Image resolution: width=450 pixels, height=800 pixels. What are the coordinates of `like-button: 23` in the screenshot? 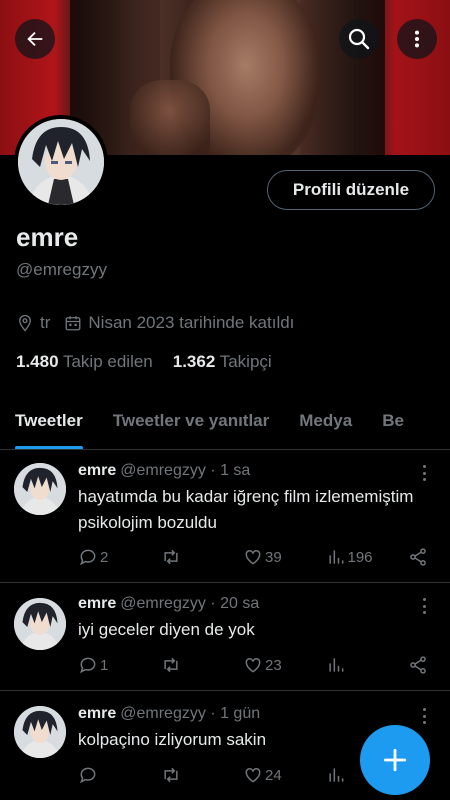 It's located at (268, 665).